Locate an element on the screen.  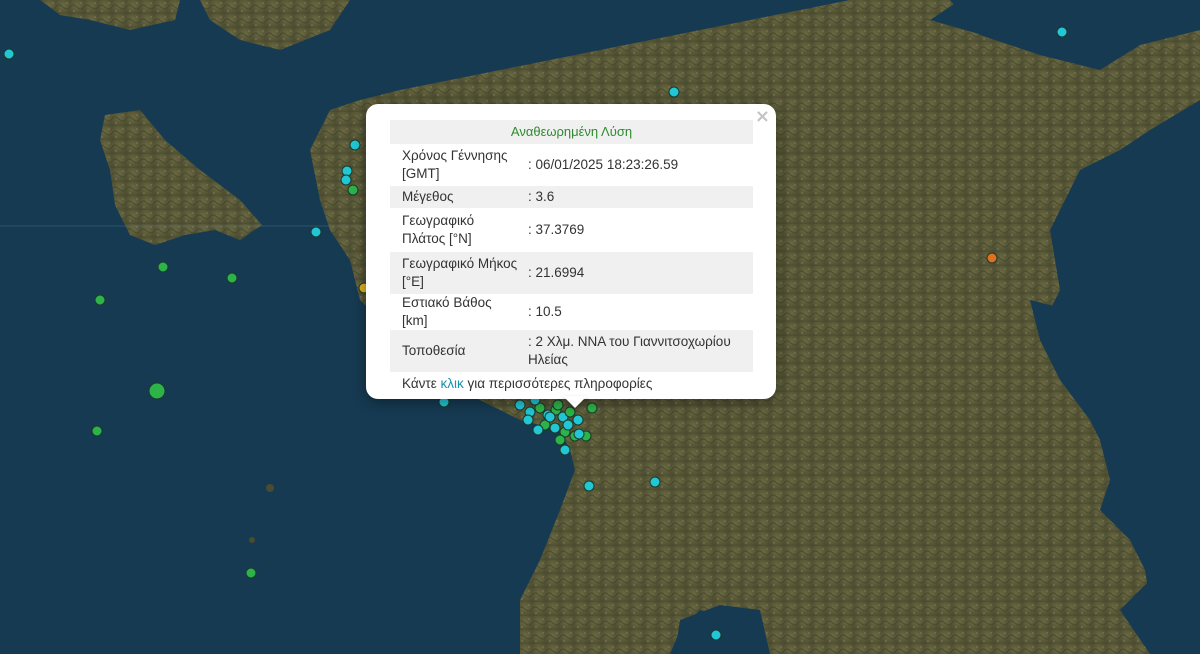
popup-tip is located at coordinates (575, 402).